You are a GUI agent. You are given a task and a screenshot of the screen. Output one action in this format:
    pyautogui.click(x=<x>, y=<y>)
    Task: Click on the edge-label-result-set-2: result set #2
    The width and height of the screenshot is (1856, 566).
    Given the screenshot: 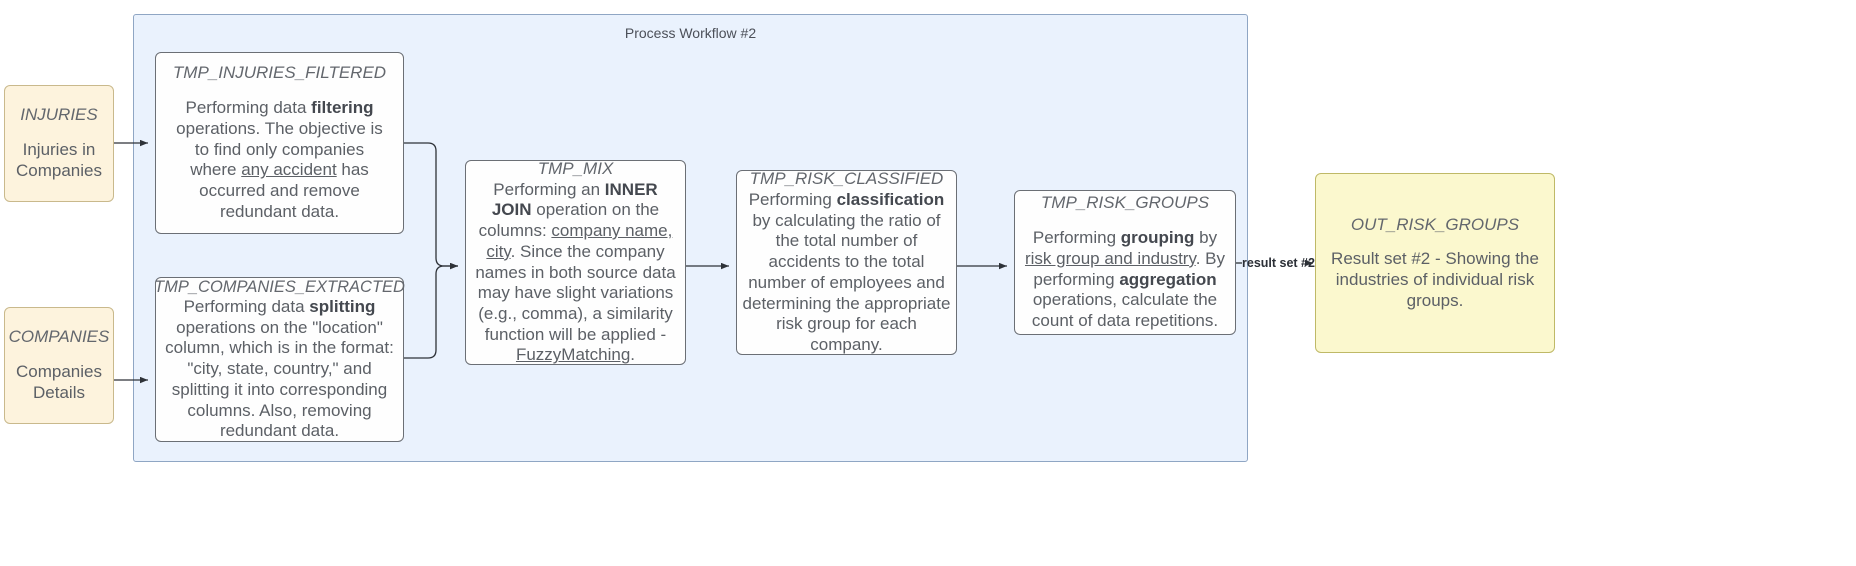 What is the action you would take?
    pyautogui.click(x=1278, y=263)
    